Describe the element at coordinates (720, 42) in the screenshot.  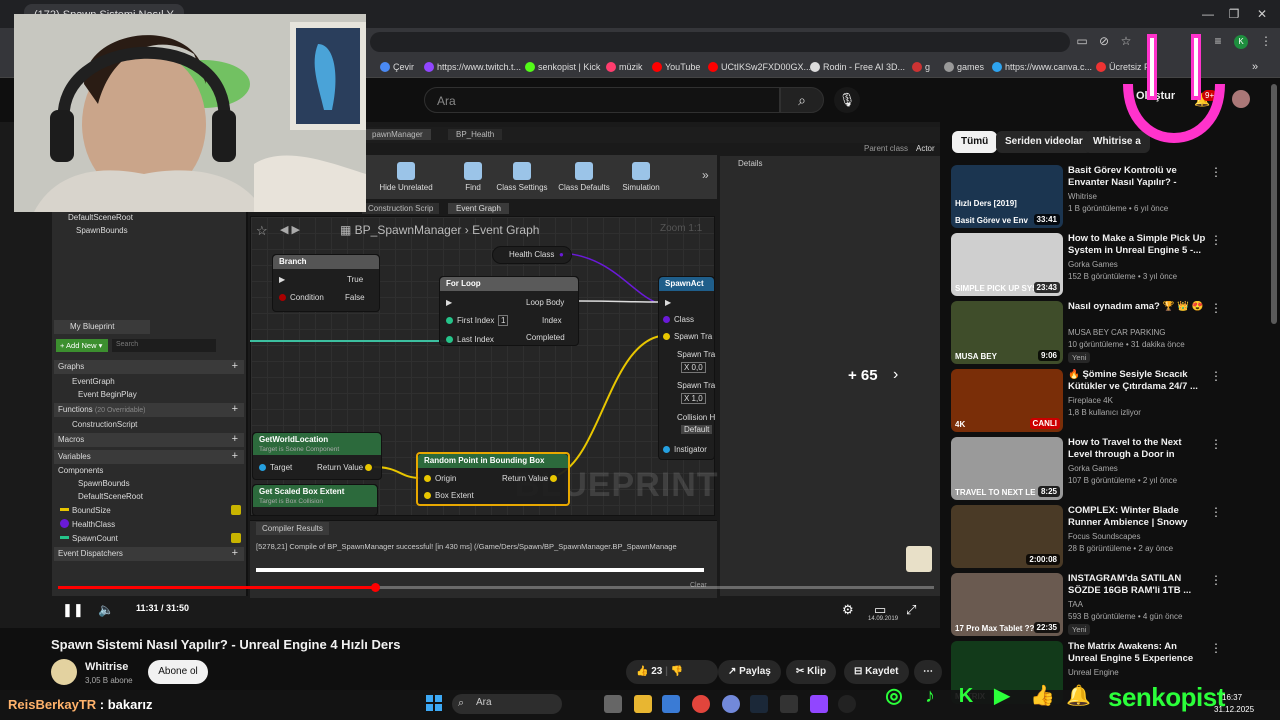
I see `url-field` at that location.